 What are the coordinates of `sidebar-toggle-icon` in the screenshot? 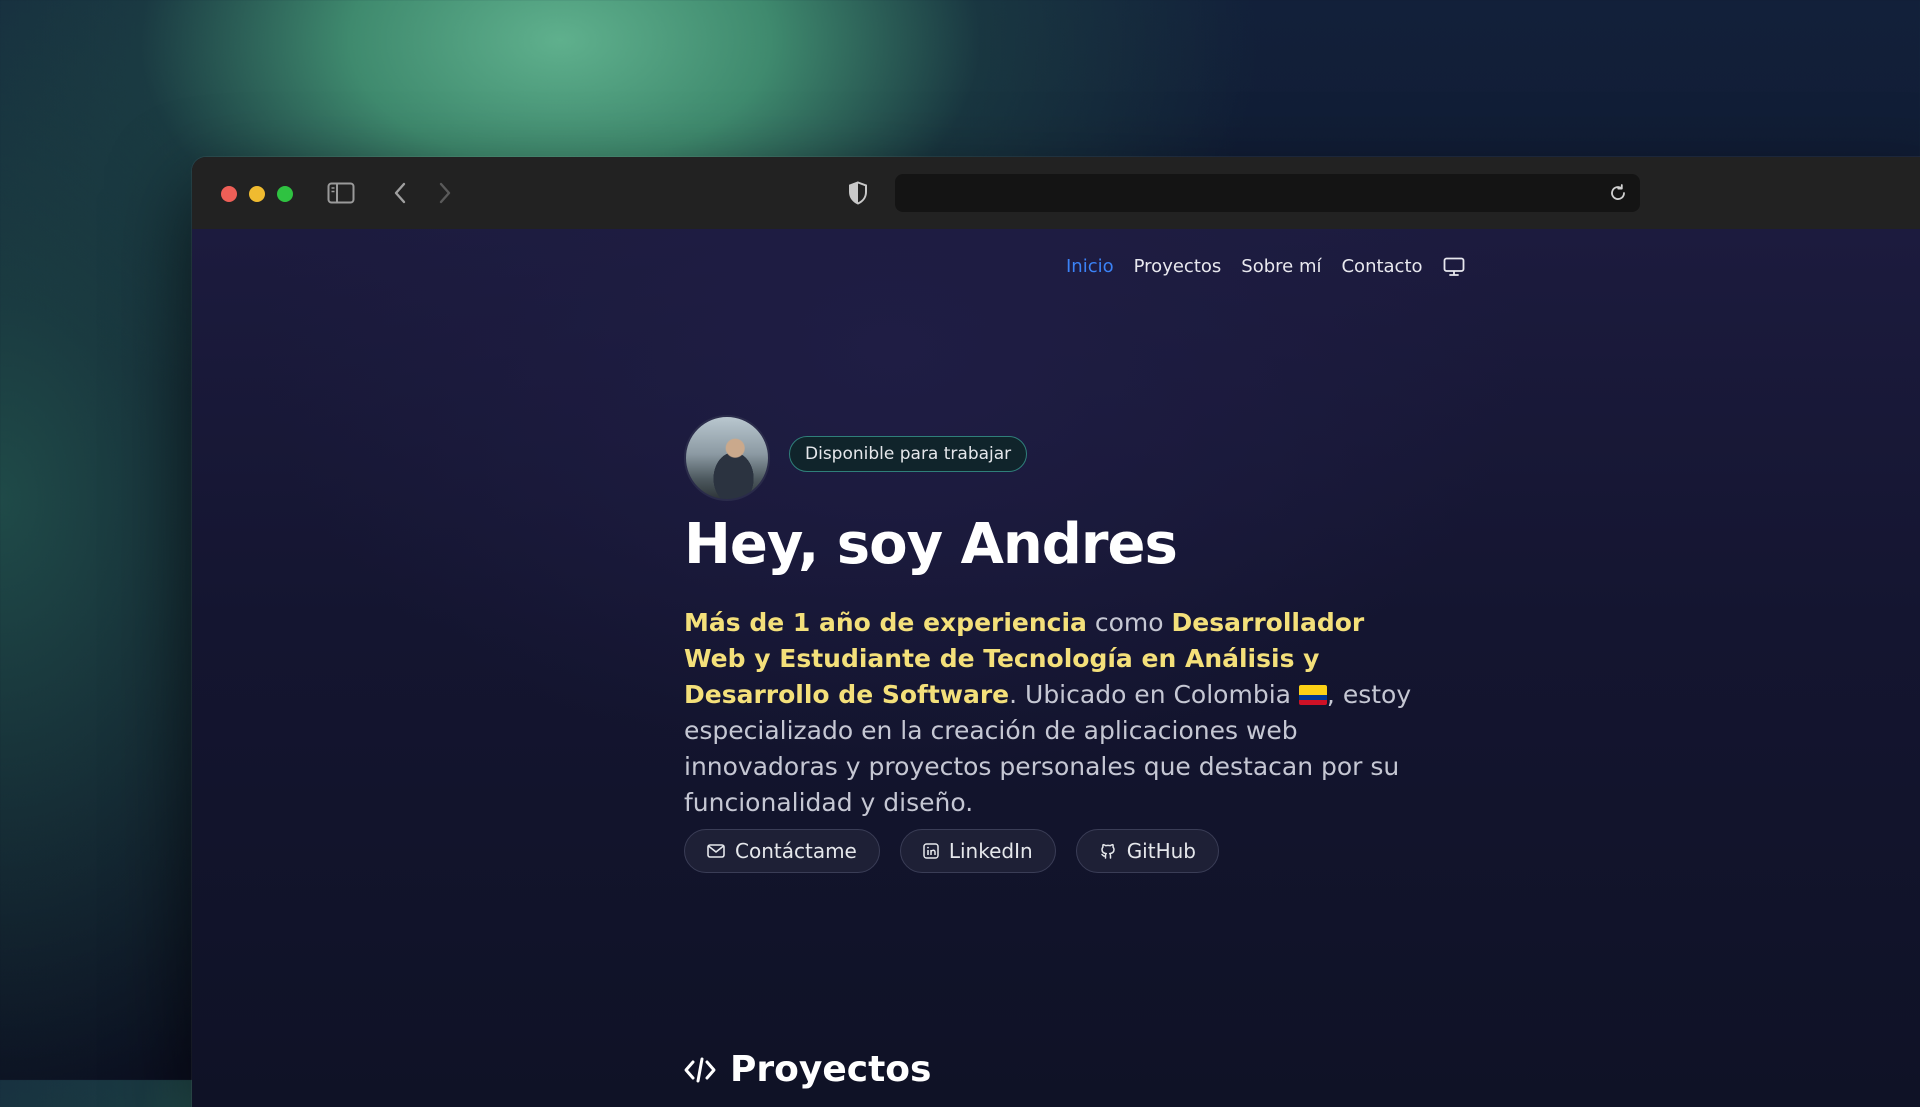 It's located at (341, 193).